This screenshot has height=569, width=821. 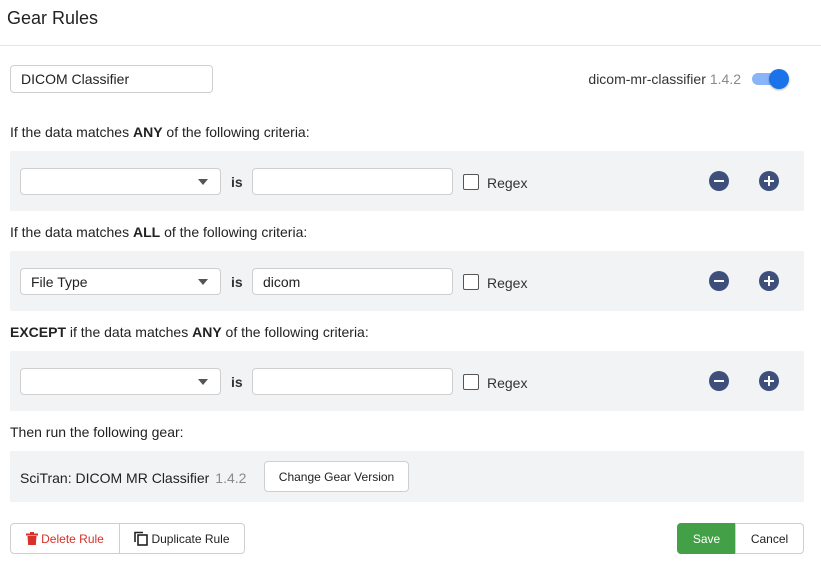 What do you see at coordinates (182, 538) in the screenshot?
I see `duplicate-rule-button: Duplicate Rule` at bounding box center [182, 538].